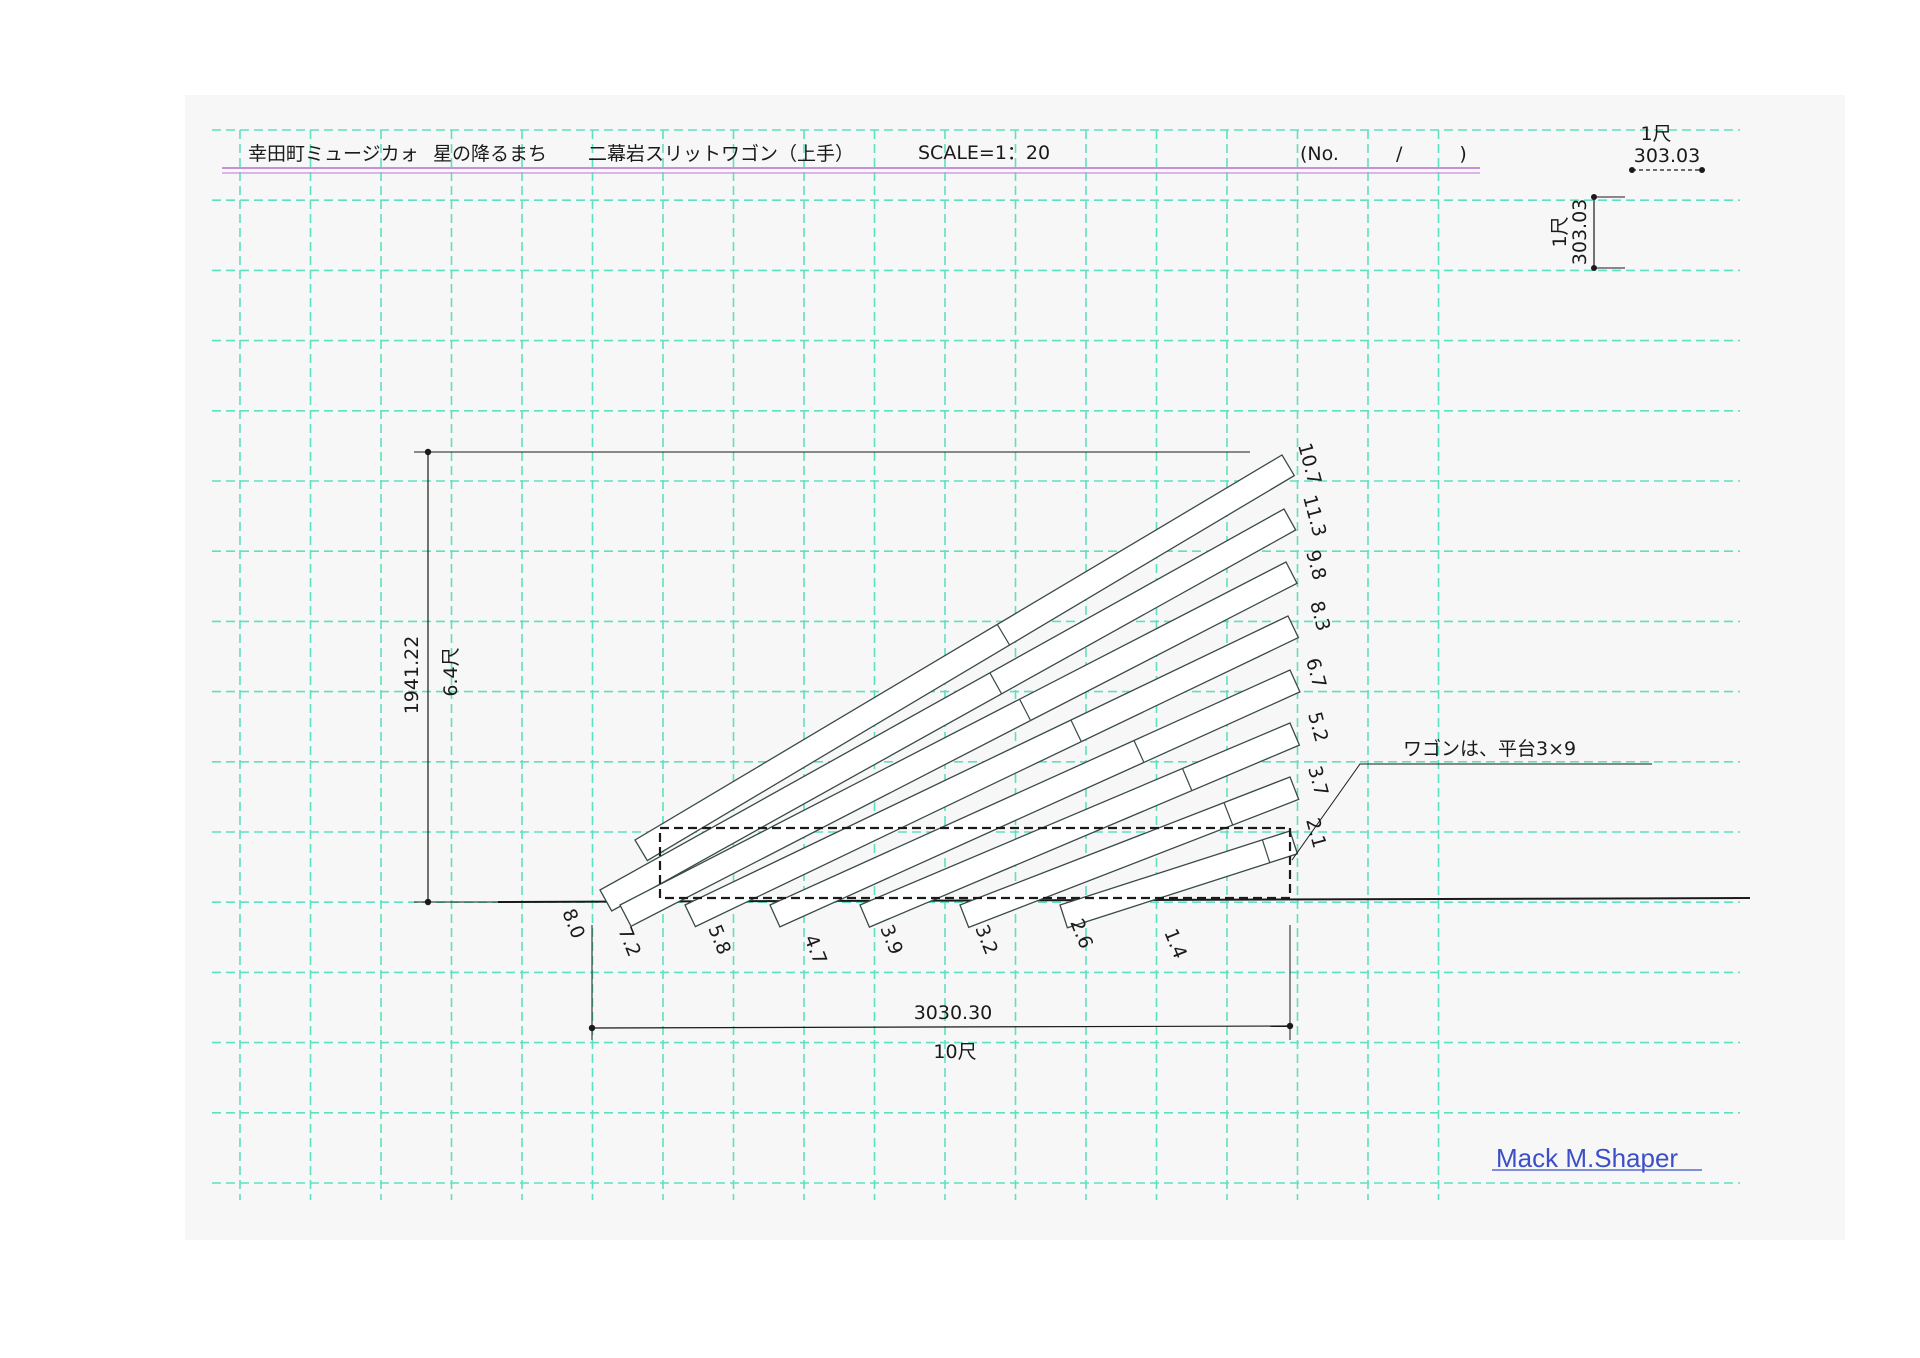  Describe the element at coordinates (1632, 170) in the screenshot. I see `scale-h-dot-left` at that location.